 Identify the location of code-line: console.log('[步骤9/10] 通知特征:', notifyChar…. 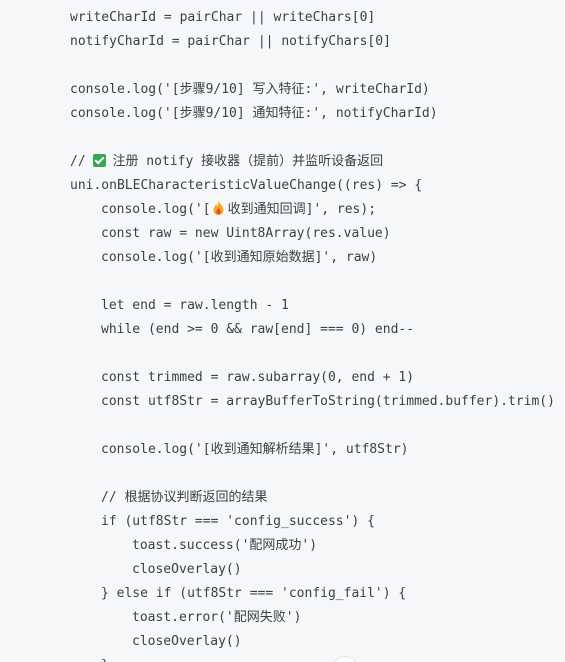
(317, 114).